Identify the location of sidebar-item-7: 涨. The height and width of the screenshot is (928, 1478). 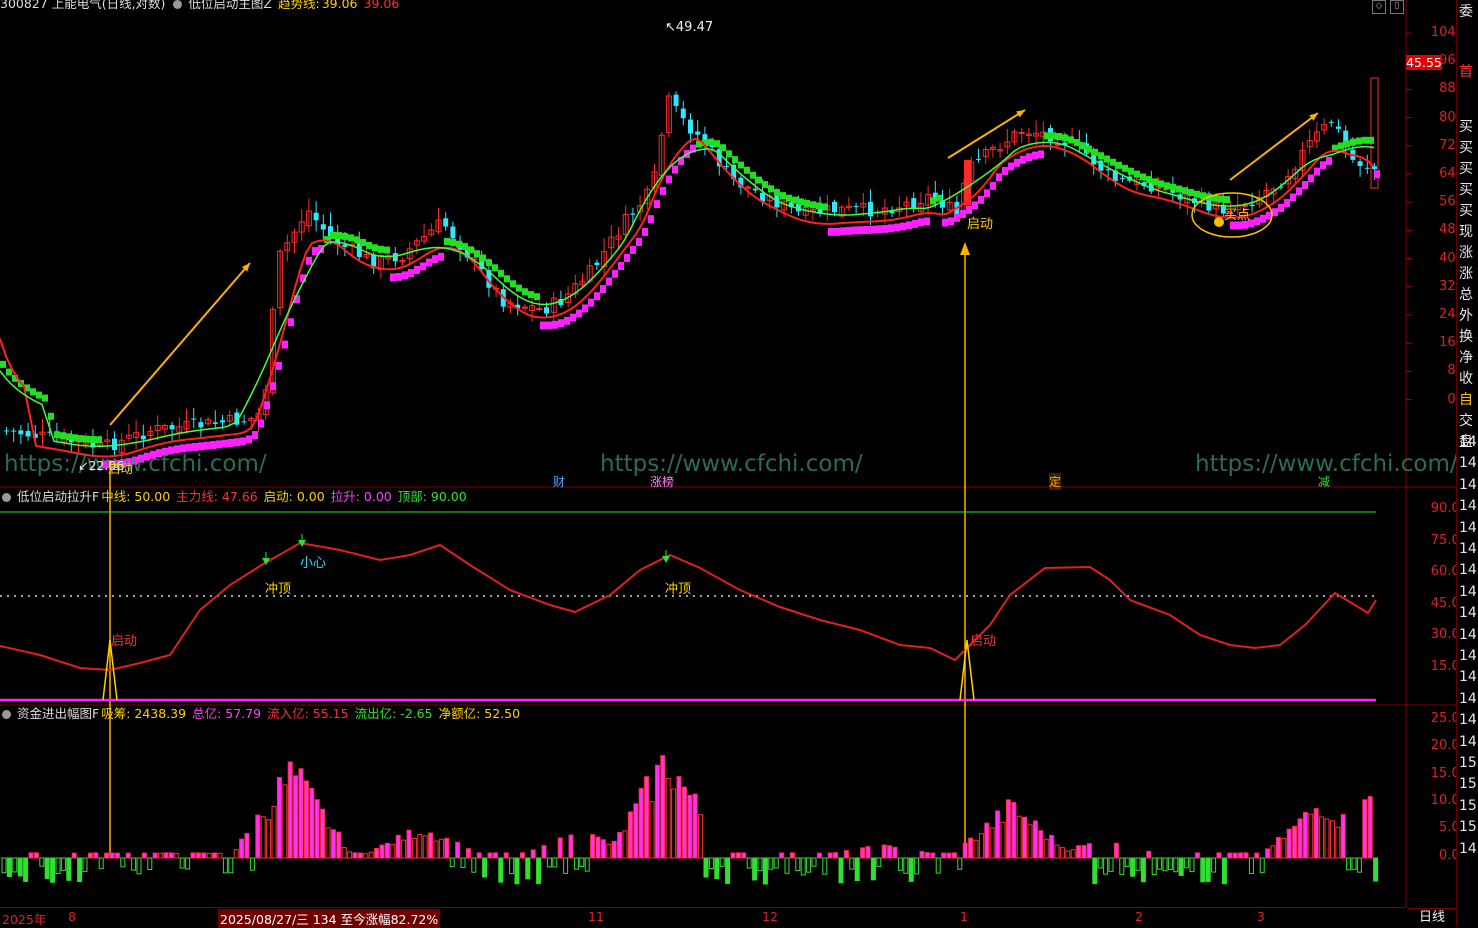
(1468, 274).